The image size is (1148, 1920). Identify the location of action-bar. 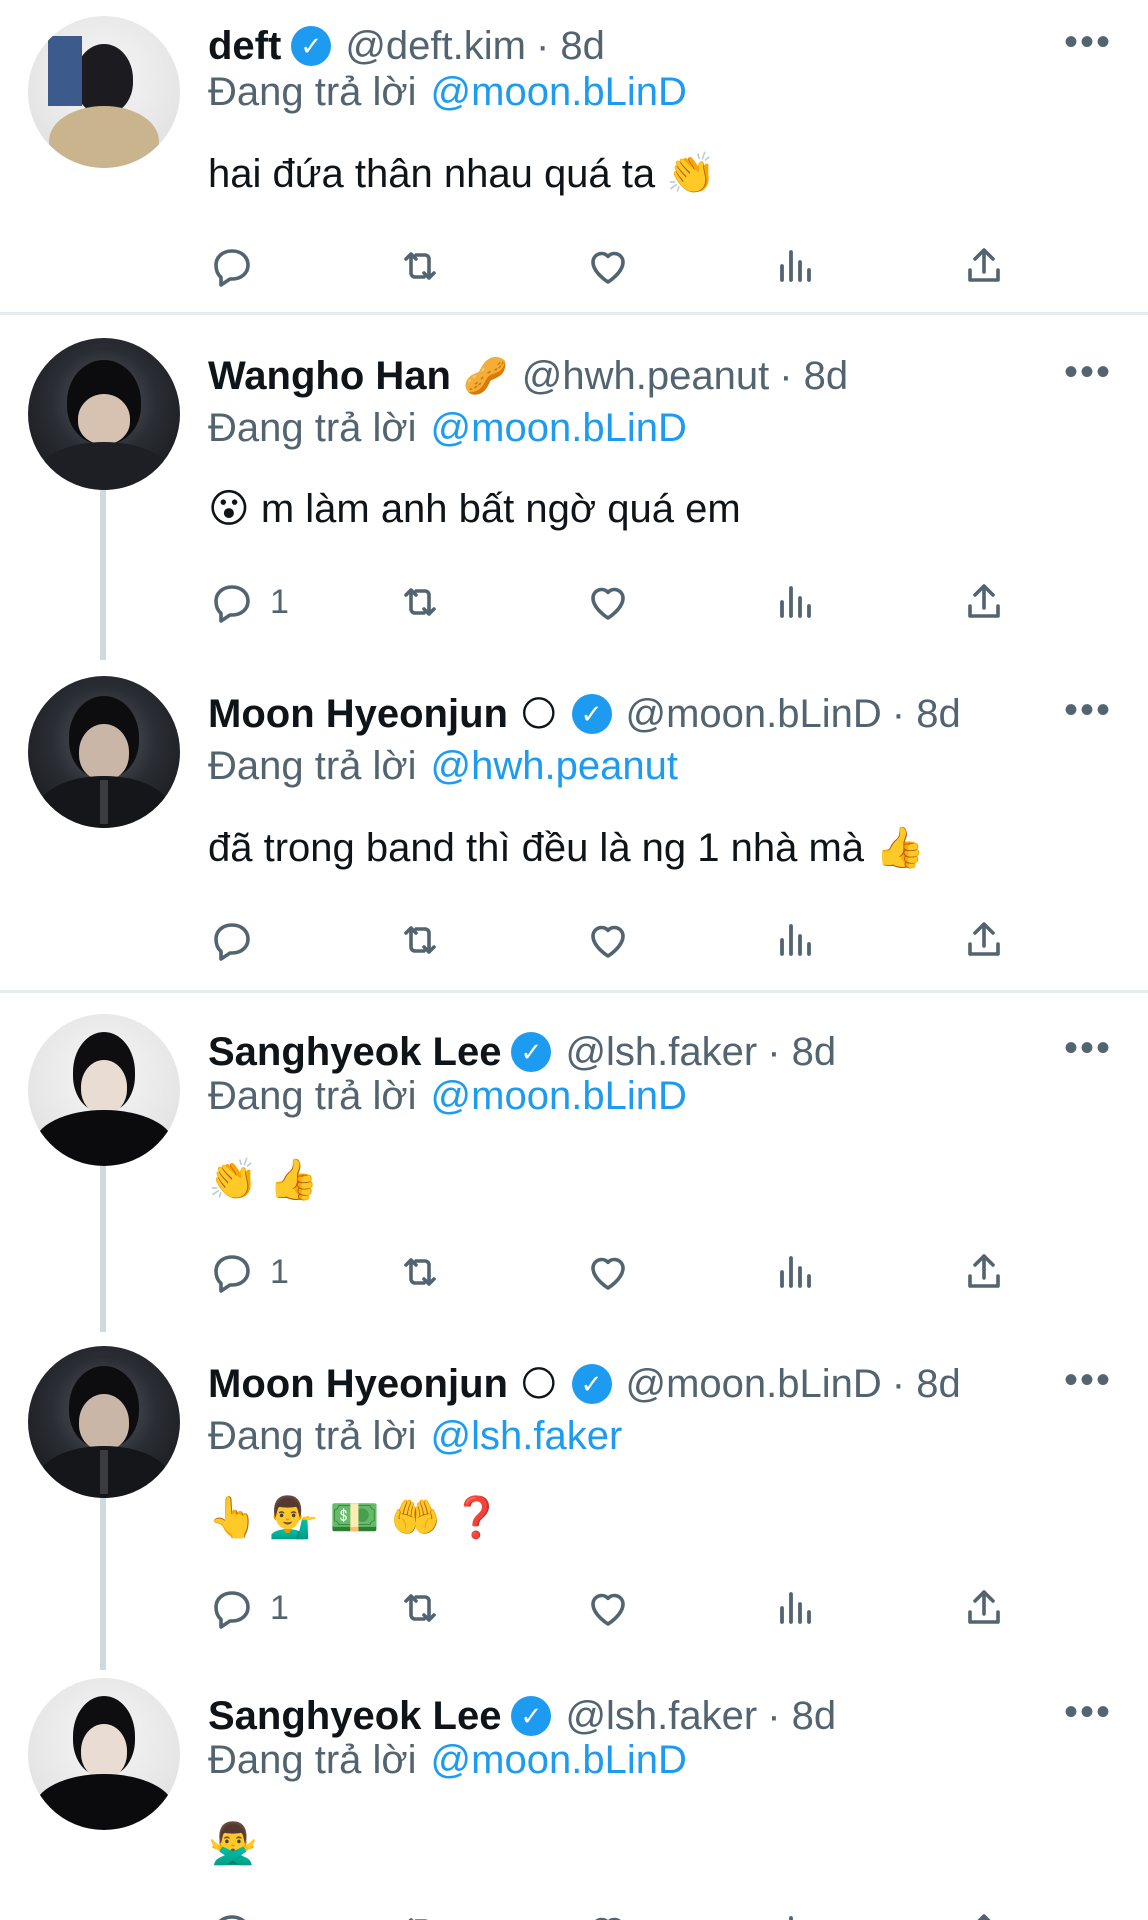
(608, 1911).